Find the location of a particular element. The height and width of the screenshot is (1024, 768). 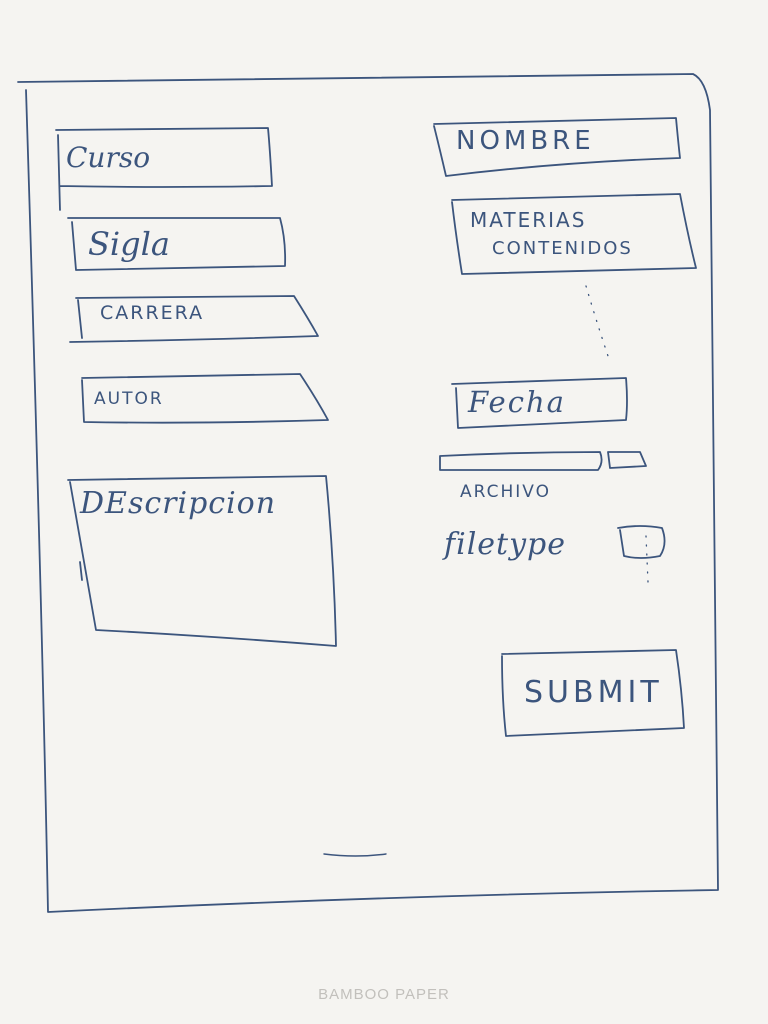

descripcion-textarea: DEscripcion is located at coordinates (202, 561).